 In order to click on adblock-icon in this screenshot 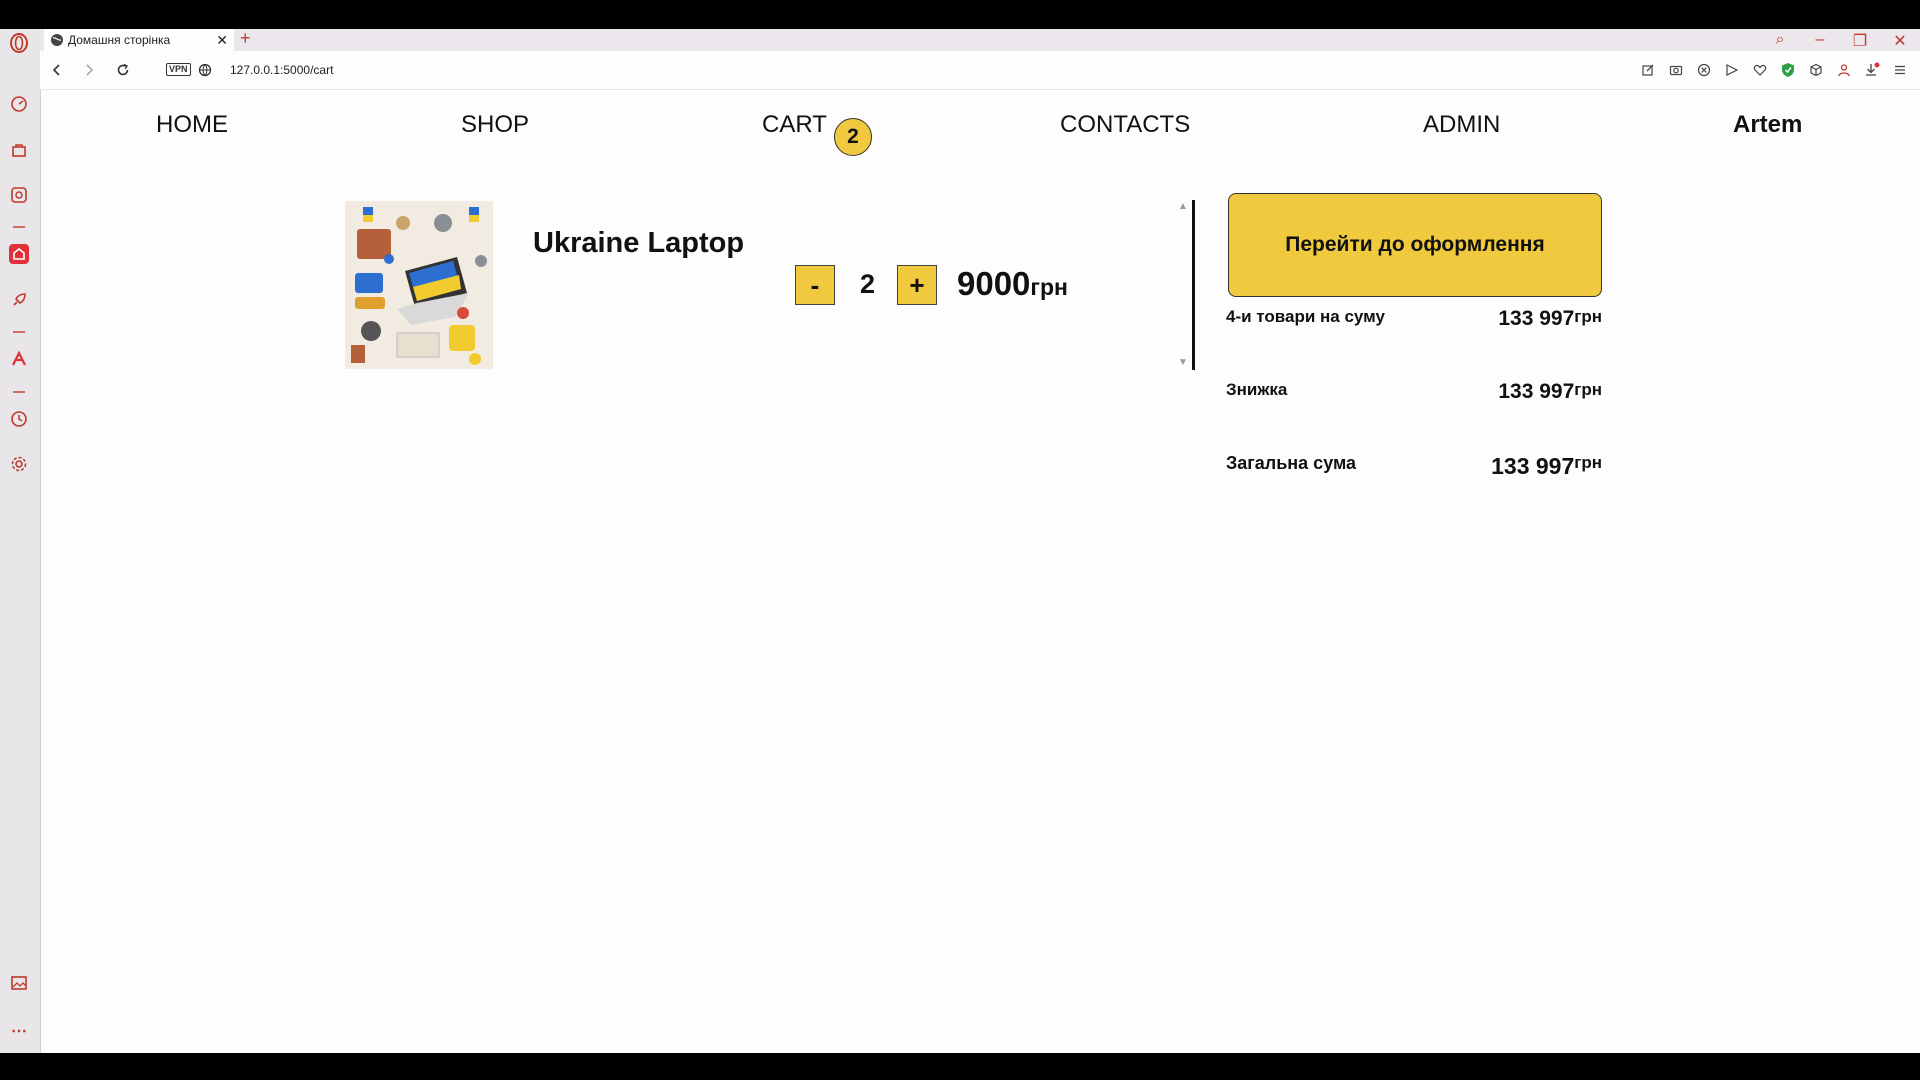, I will do `click(1704, 70)`.